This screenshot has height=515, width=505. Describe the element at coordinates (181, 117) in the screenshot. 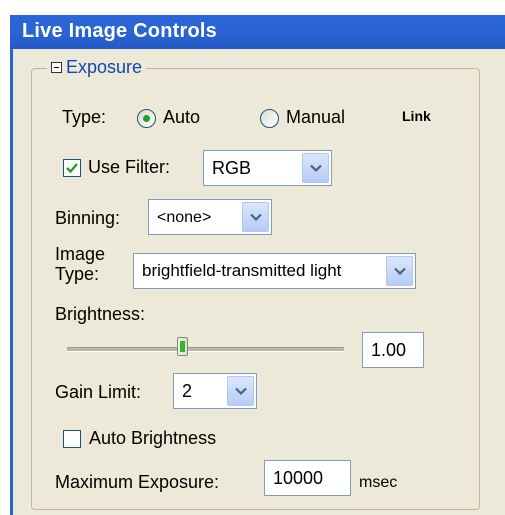

I see `type-auto-label: Auto` at that location.